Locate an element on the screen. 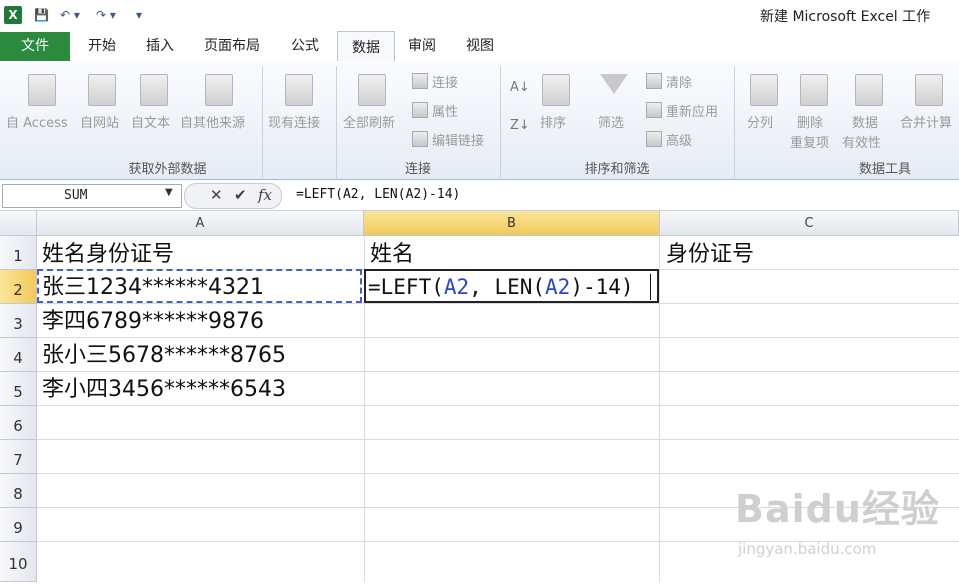 The image size is (959, 586). edit-links-button: 编辑链接 is located at coordinates (458, 139).